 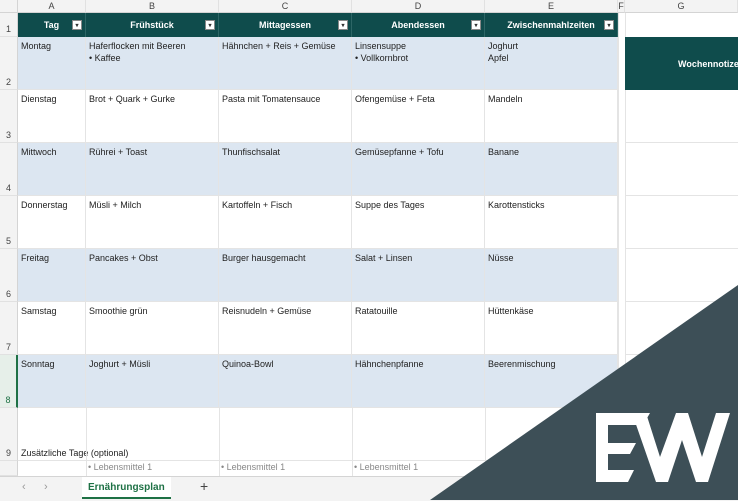 I want to click on header-zwischen-label: Zwischenmahlzeiten, so click(x=551, y=25).